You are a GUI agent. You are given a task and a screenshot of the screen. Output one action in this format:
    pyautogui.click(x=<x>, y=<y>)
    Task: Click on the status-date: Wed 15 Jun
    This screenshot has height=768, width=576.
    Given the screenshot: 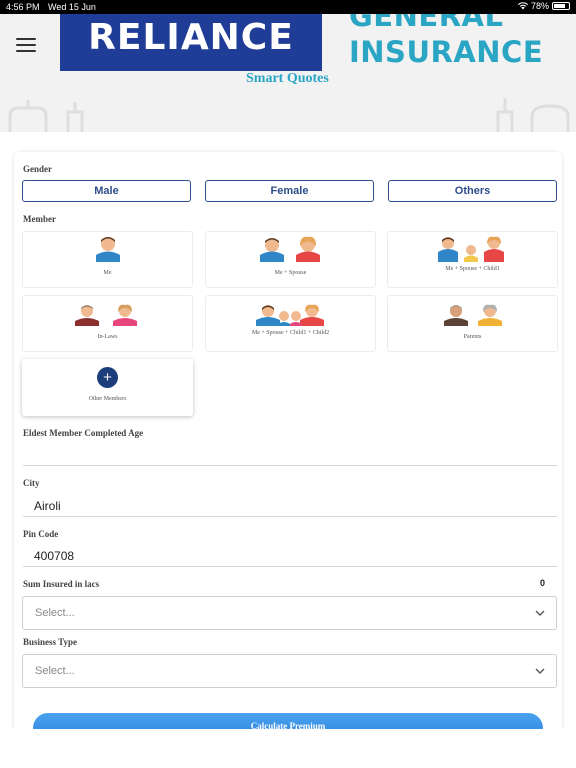 What is the action you would take?
    pyautogui.click(x=72, y=7)
    